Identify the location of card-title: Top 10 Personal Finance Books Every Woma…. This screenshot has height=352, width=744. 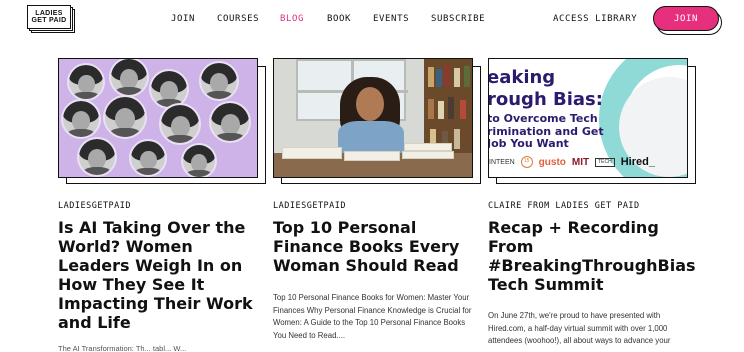
(371, 246).